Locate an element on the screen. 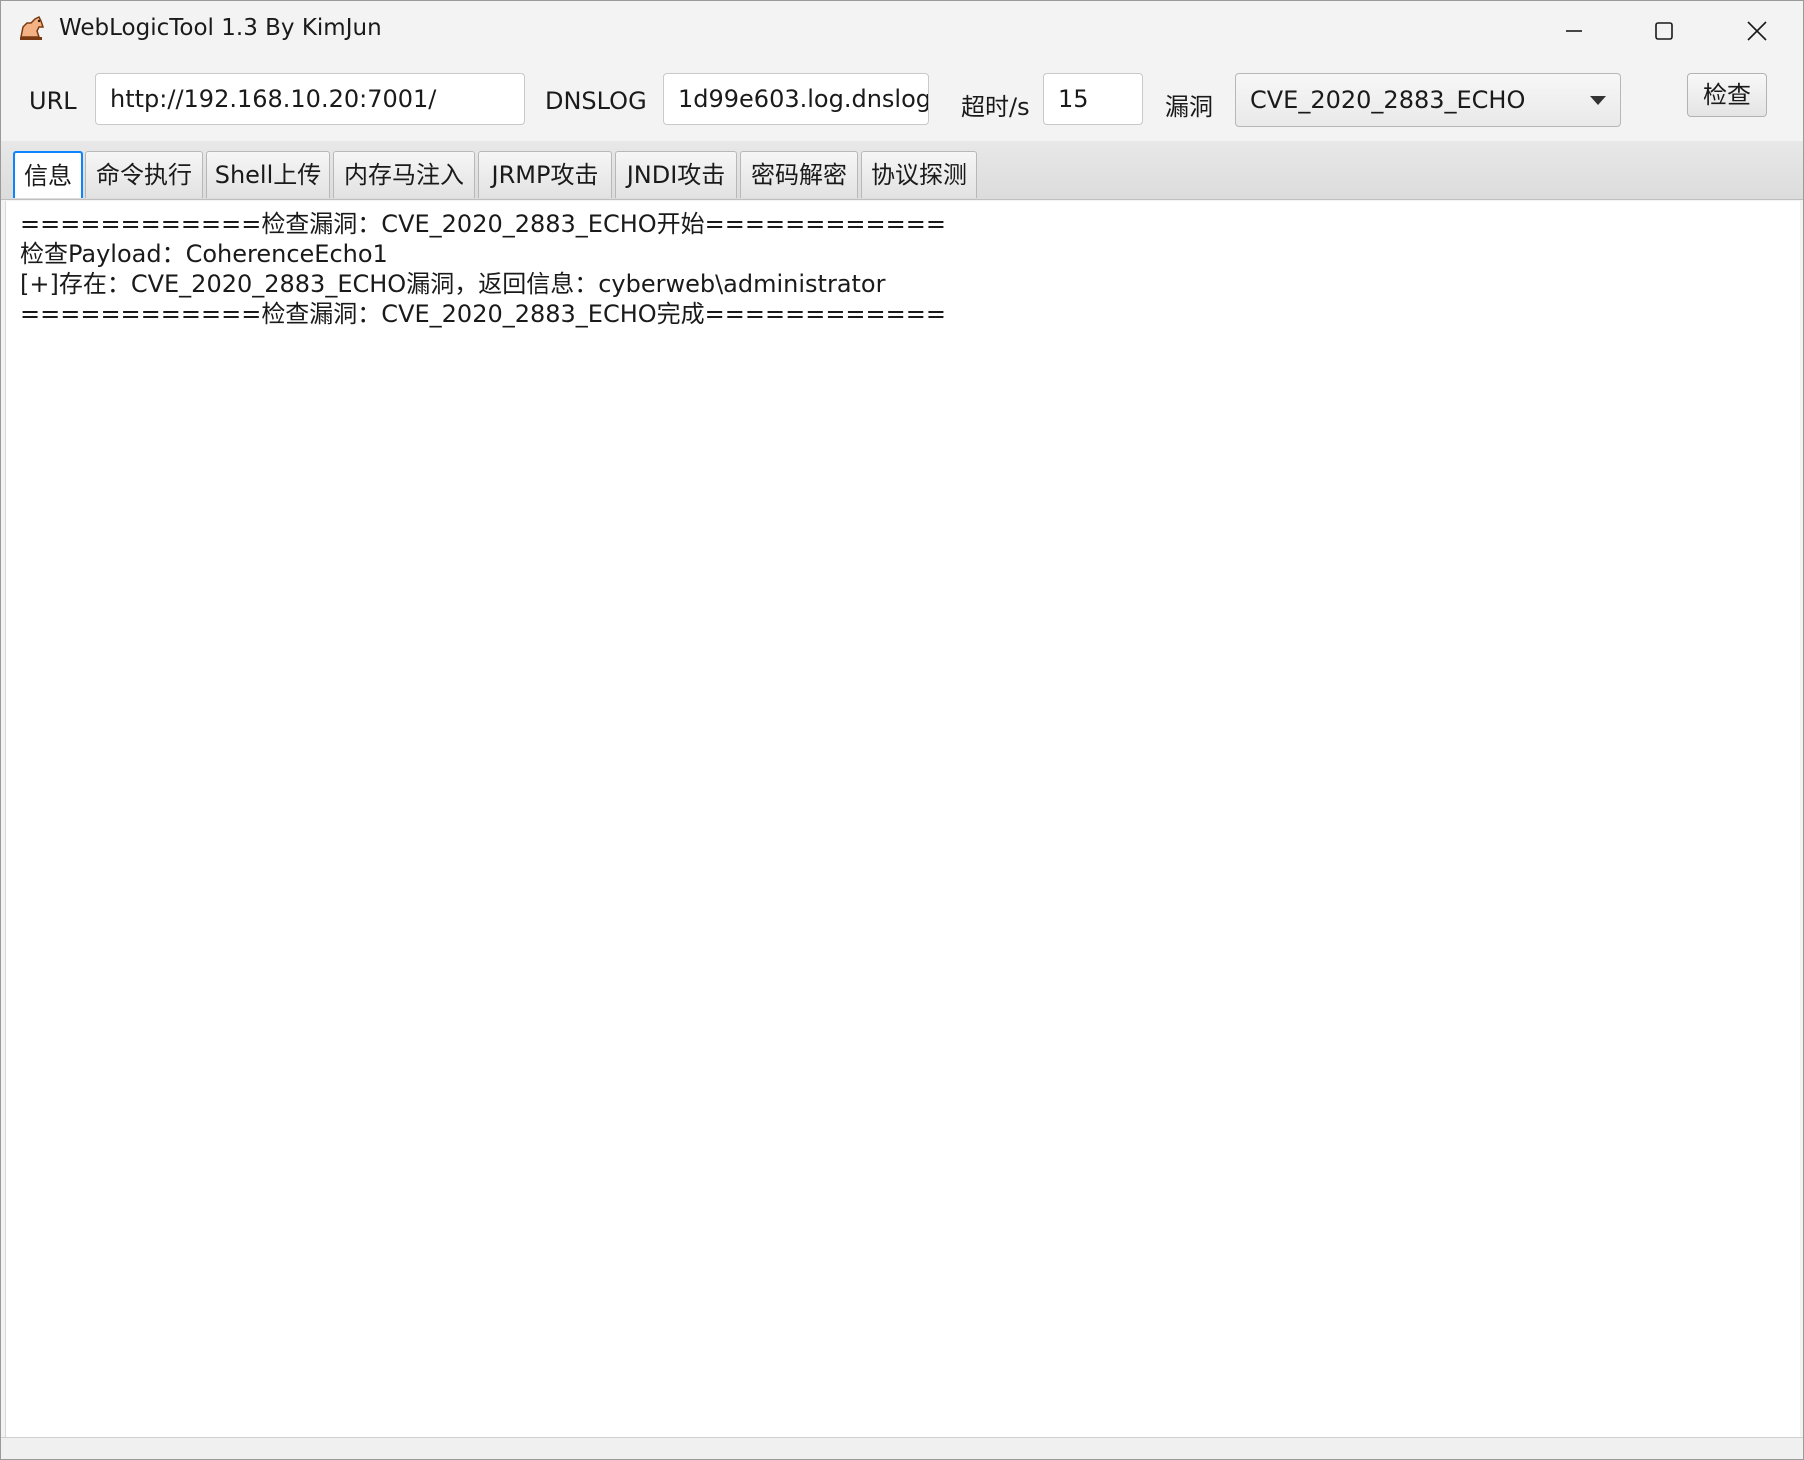  tab-jrmp-attack: JRMP攻击 is located at coordinates (545, 174).